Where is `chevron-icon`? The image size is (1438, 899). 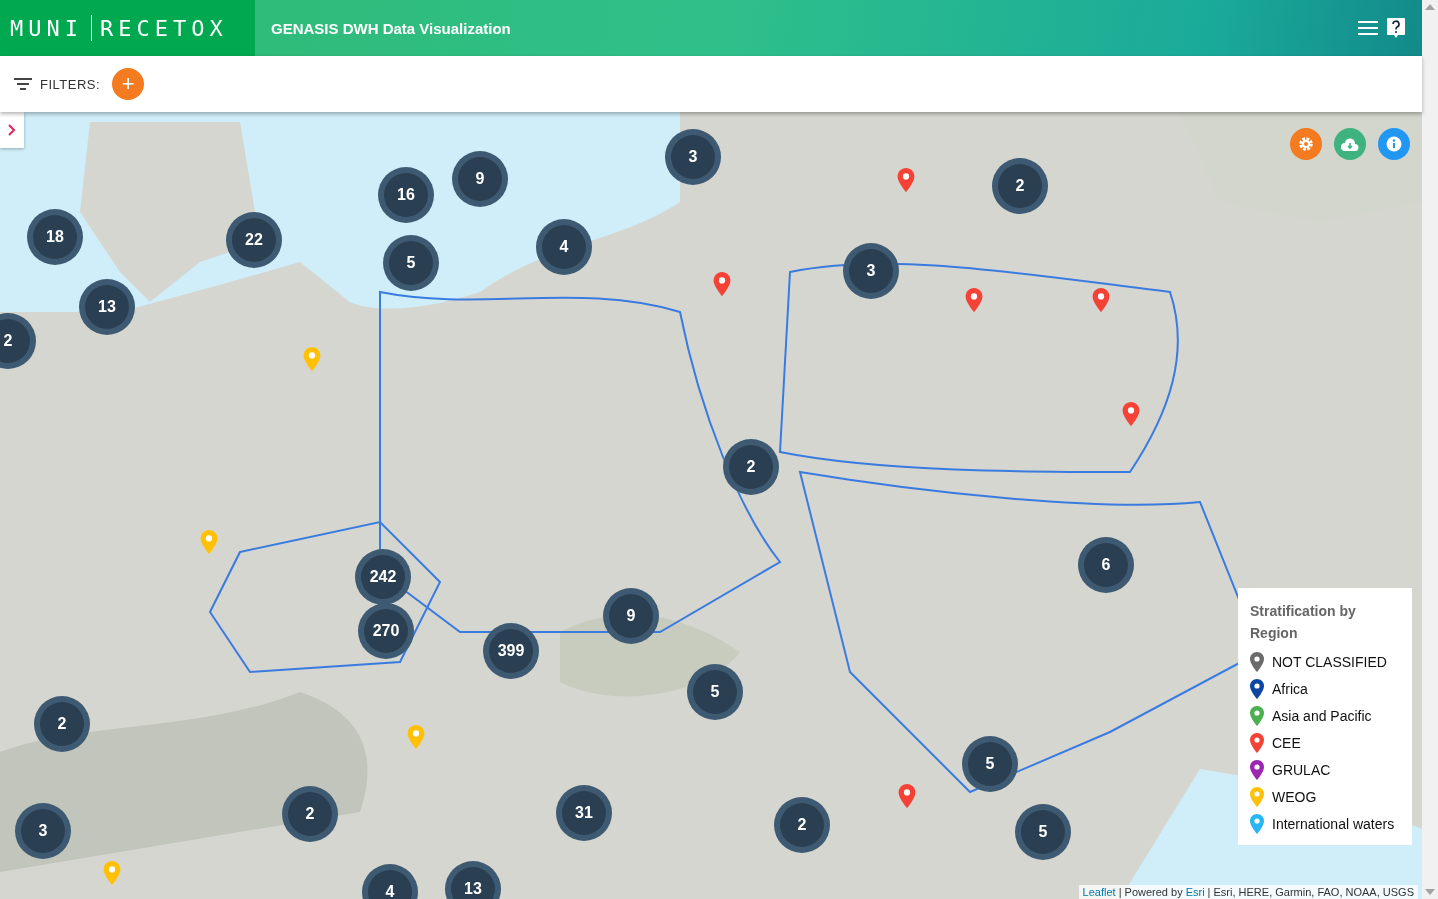 chevron-icon is located at coordinates (12, 130).